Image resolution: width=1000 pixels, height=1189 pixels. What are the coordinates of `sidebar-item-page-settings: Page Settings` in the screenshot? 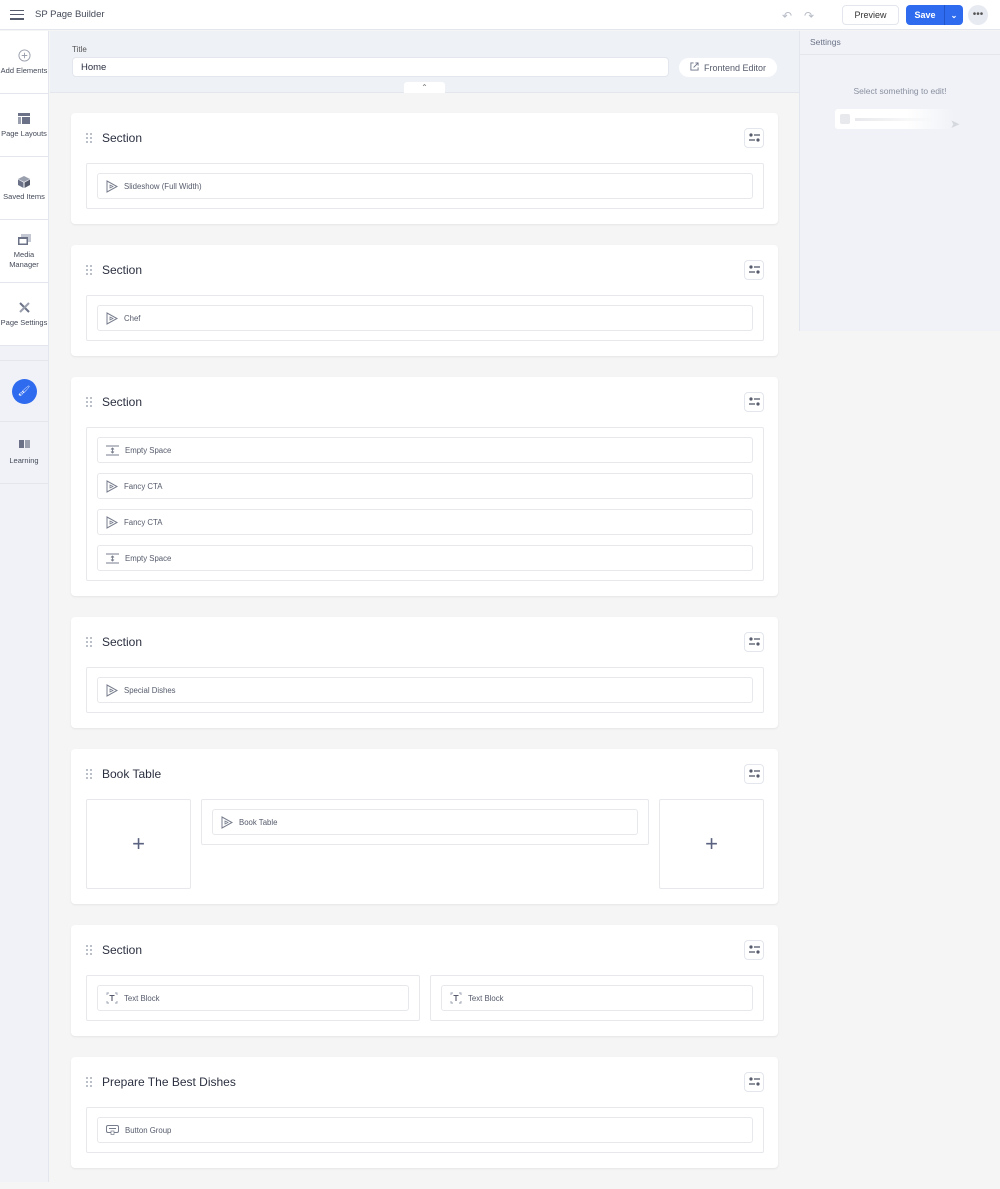 It's located at (24, 314).